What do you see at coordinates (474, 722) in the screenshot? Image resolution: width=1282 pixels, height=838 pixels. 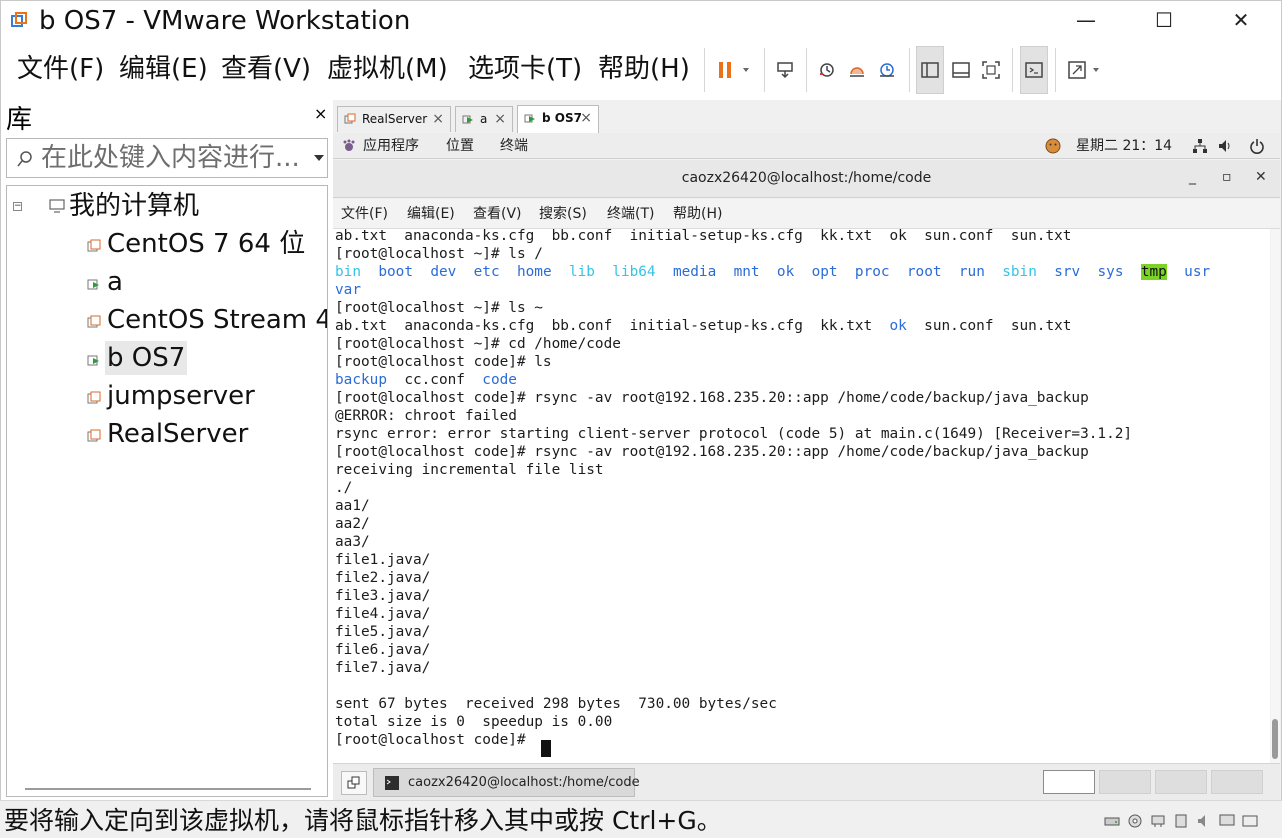 I see `terminal-line: total size is 0 speedup is 0.00` at bounding box center [474, 722].